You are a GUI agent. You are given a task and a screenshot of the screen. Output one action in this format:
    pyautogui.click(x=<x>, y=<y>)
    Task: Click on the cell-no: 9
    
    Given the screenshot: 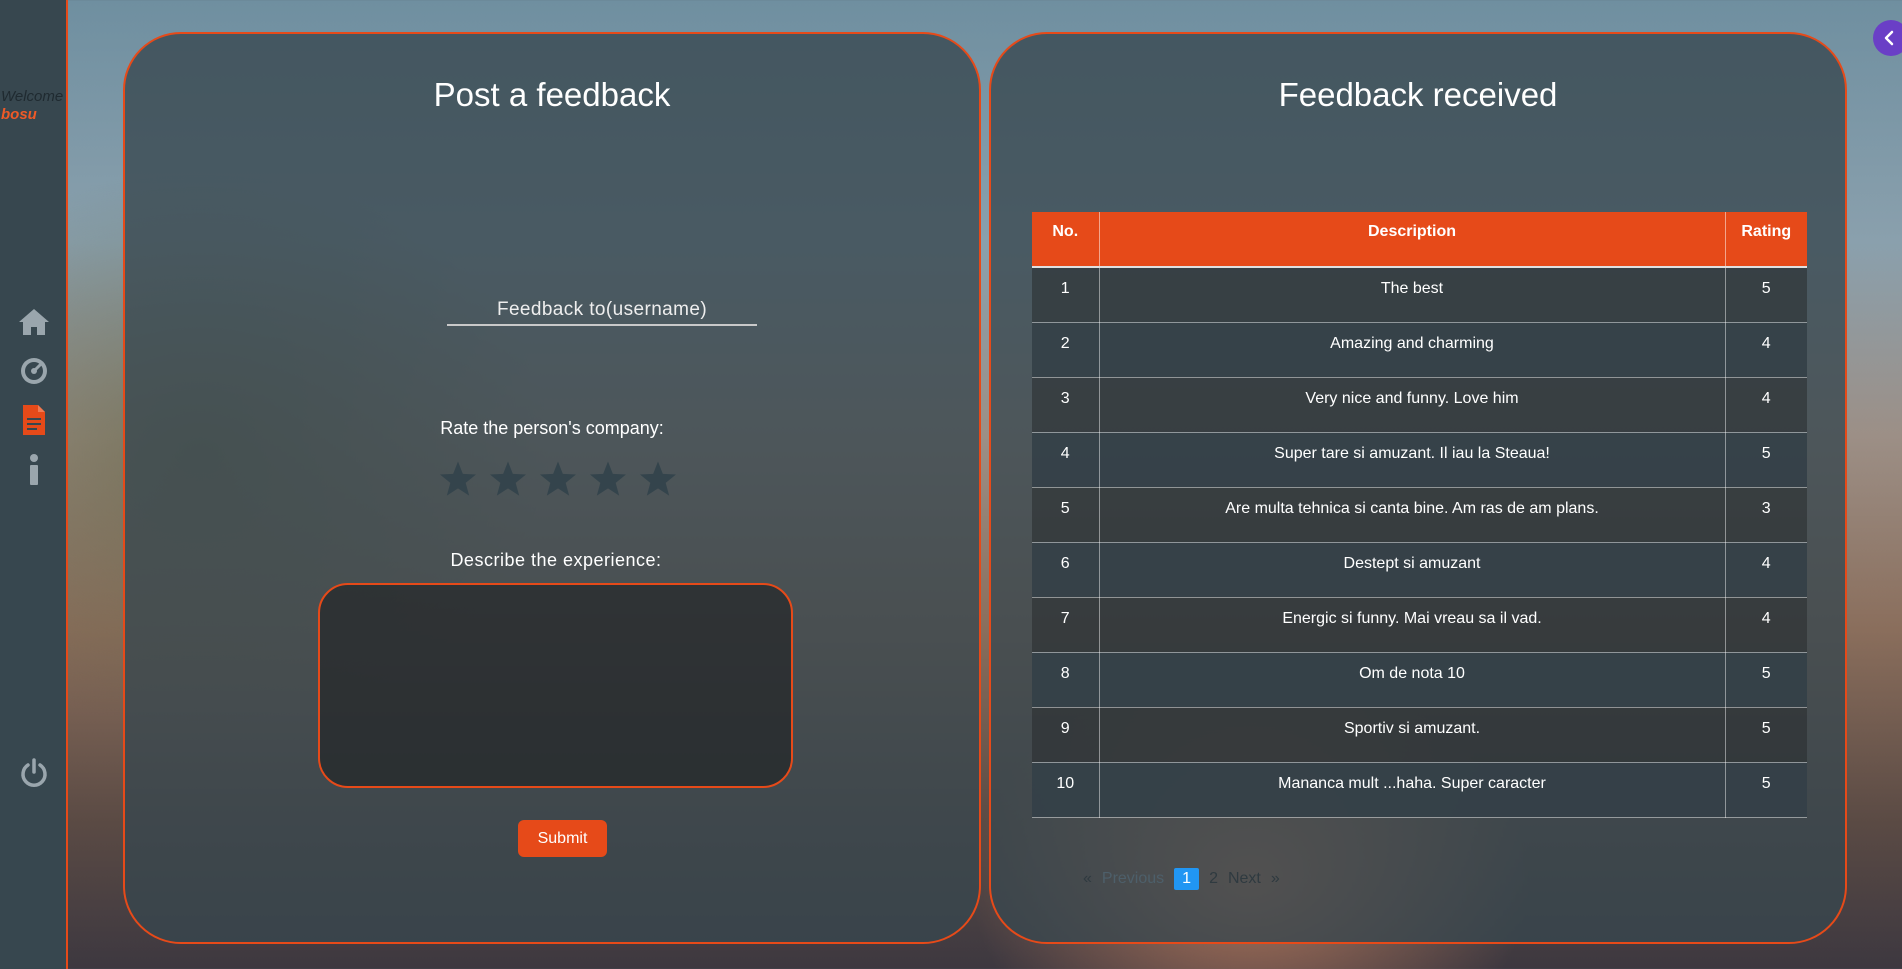 What is the action you would take?
    pyautogui.click(x=1066, y=735)
    